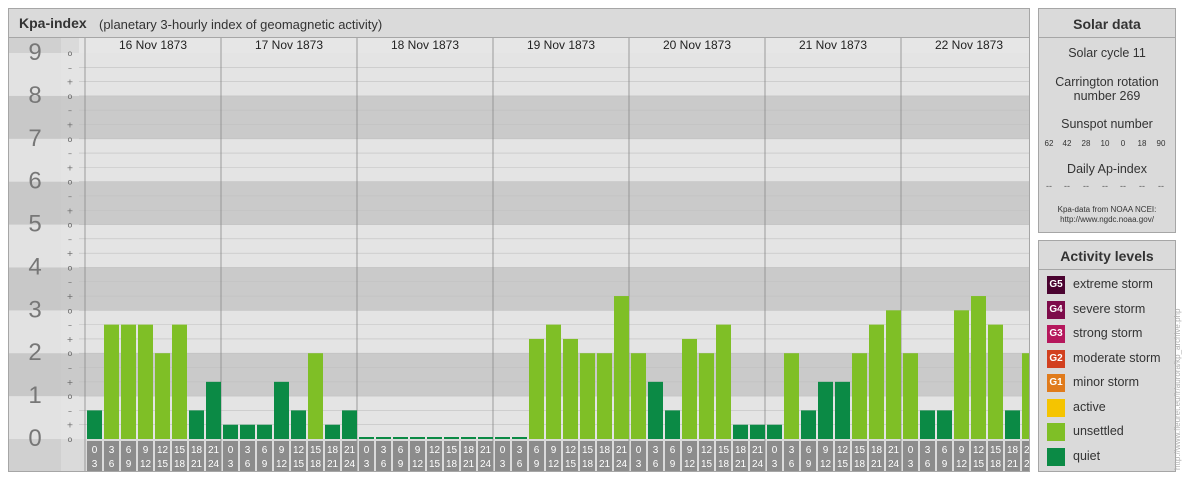  What do you see at coordinates (656, 464) in the screenshot?
I see `interval-end: 6` at bounding box center [656, 464].